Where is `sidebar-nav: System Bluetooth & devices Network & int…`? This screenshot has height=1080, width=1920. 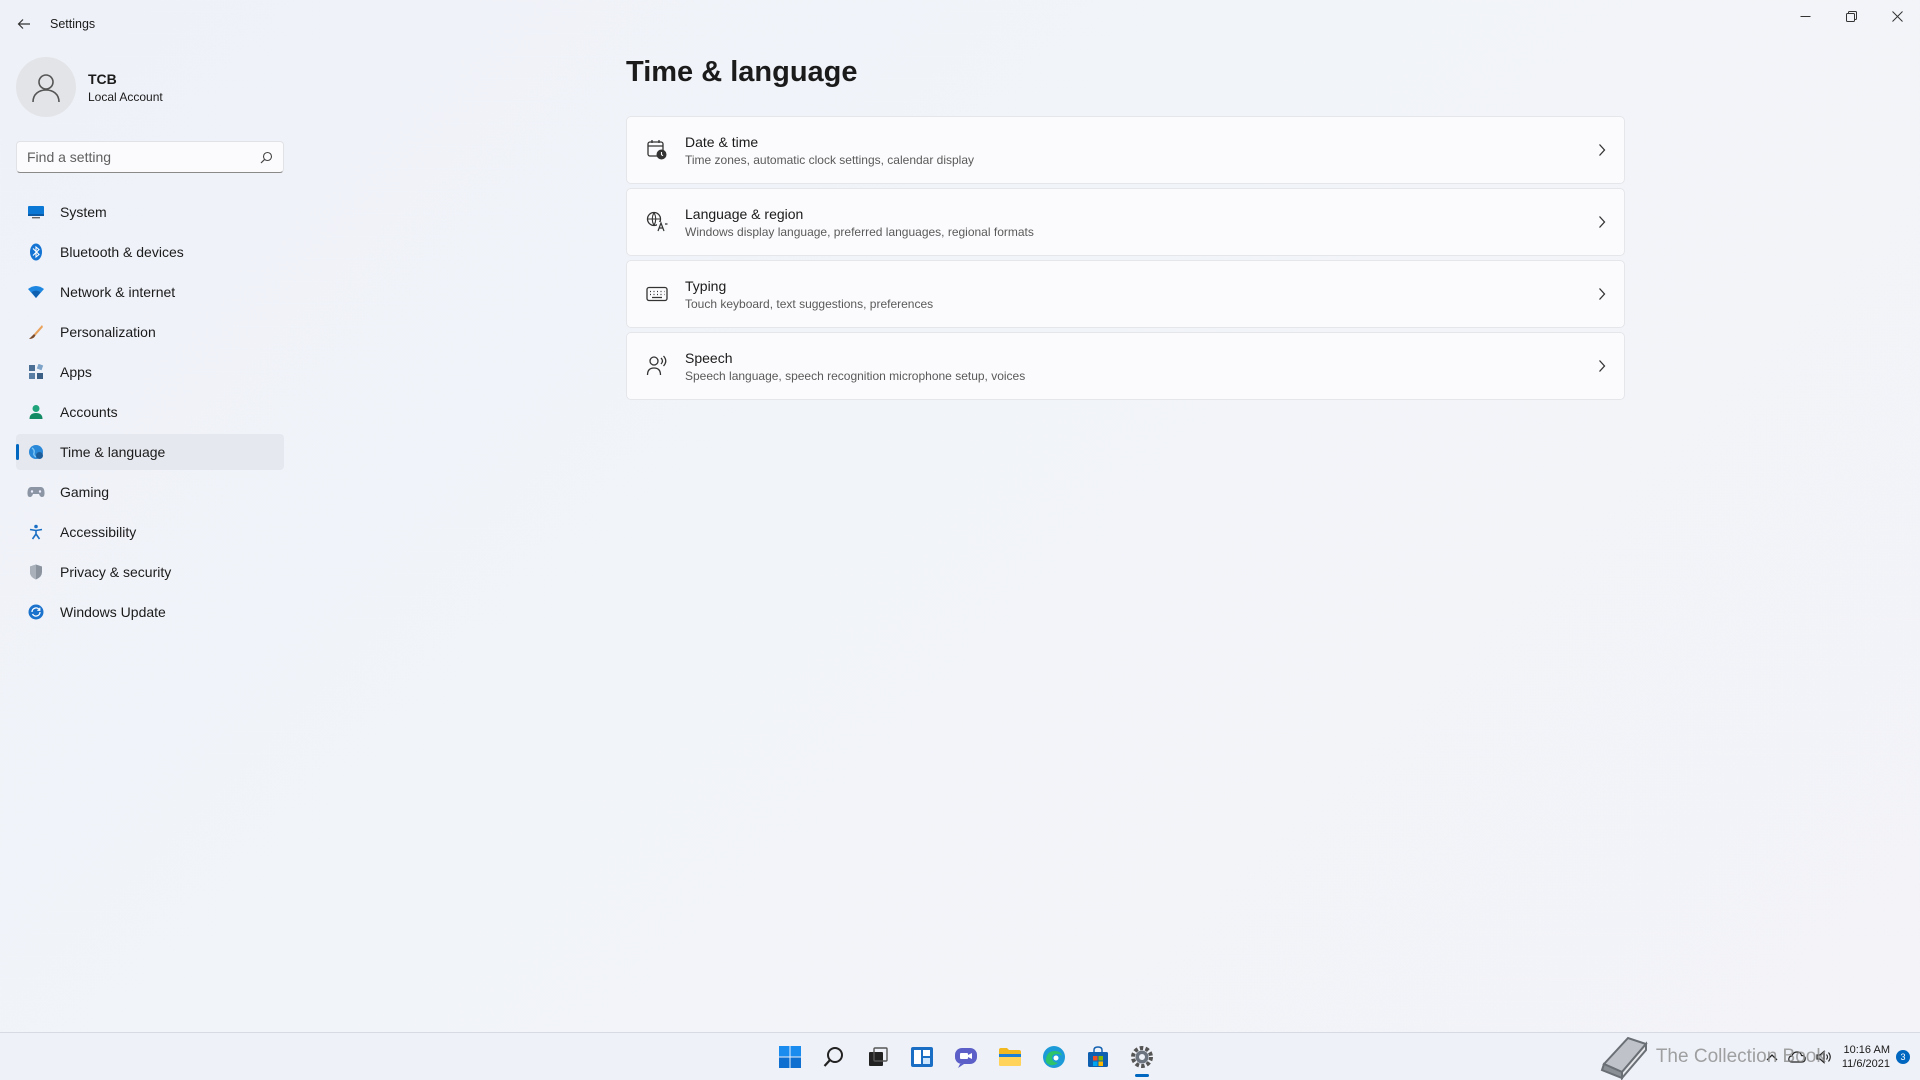
sidebar-nav: System Bluetooth & devices Network & int… is located at coordinates (150, 414).